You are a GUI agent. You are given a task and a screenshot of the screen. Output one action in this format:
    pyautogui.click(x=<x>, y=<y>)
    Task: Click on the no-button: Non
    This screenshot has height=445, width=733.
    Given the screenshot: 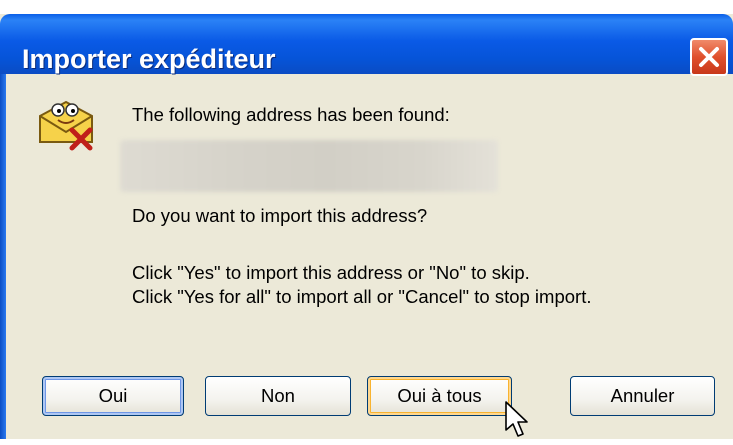 What is the action you would take?
    pyautogui.click(x=278, y=396)
    